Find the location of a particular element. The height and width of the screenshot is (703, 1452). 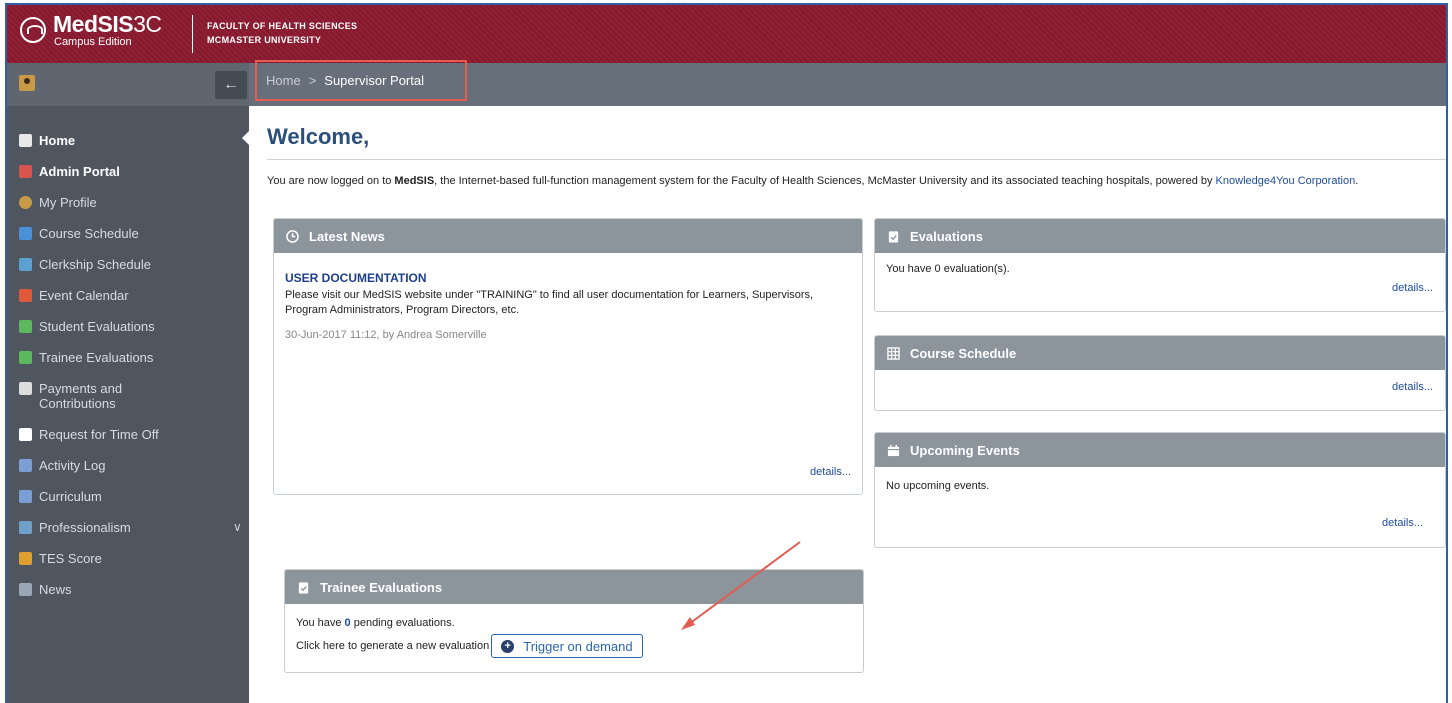

trigger-on-demand-button: + Trigger on demand is located at coordinates (567, 646).